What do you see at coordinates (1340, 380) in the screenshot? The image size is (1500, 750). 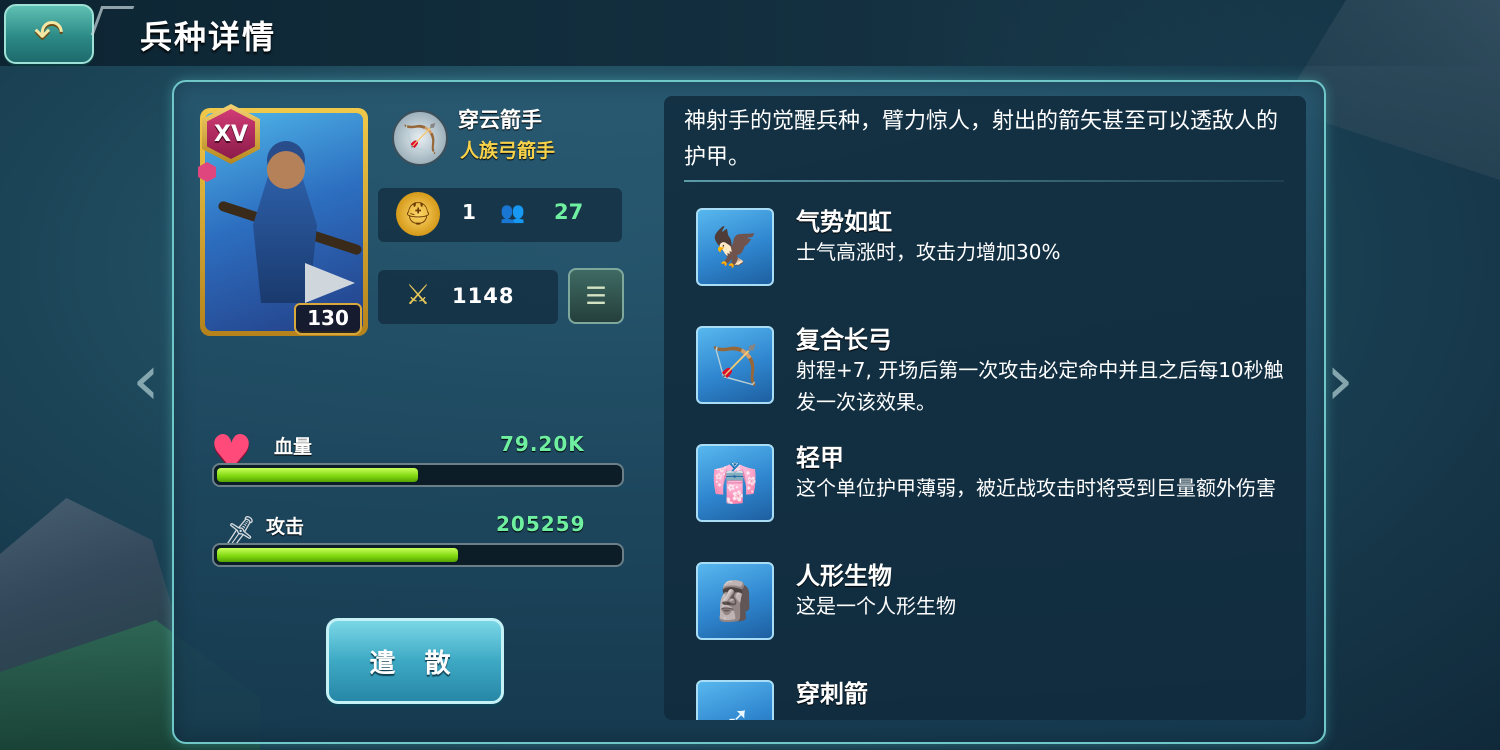 I see `next-unit-chevron-icon: ›` at bounding box center [1340, 380].